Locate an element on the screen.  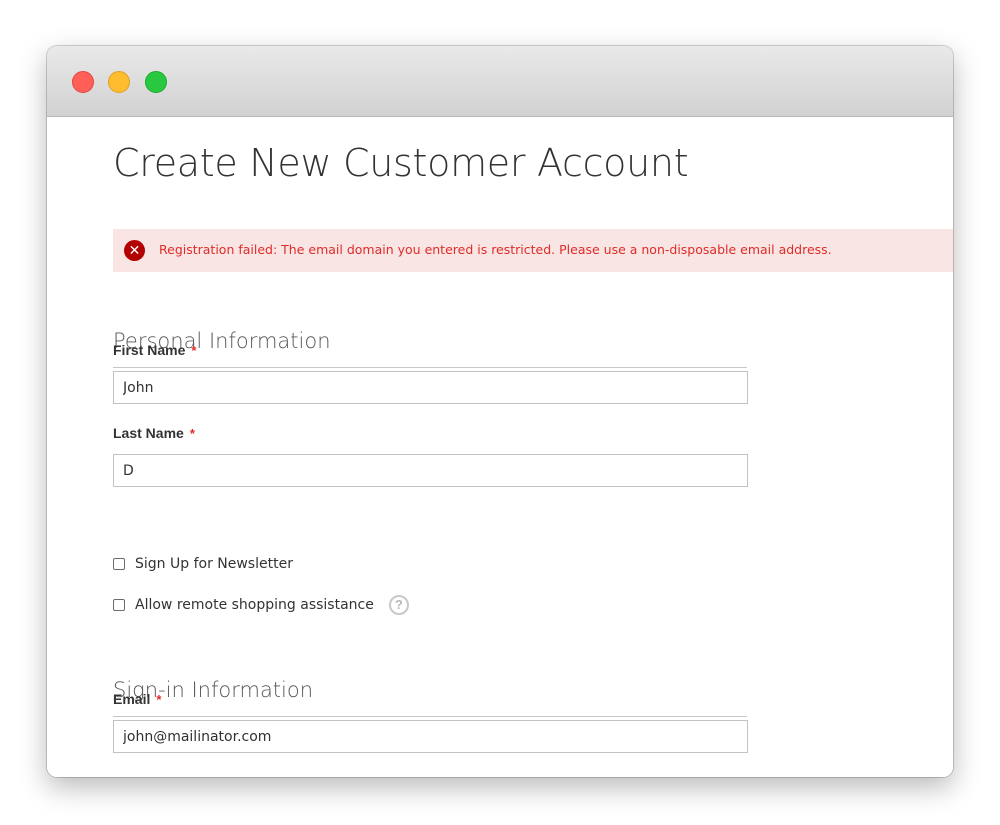
remote-assistance-label: Allow remote shopping assistance is located at coordinates (254, 605).